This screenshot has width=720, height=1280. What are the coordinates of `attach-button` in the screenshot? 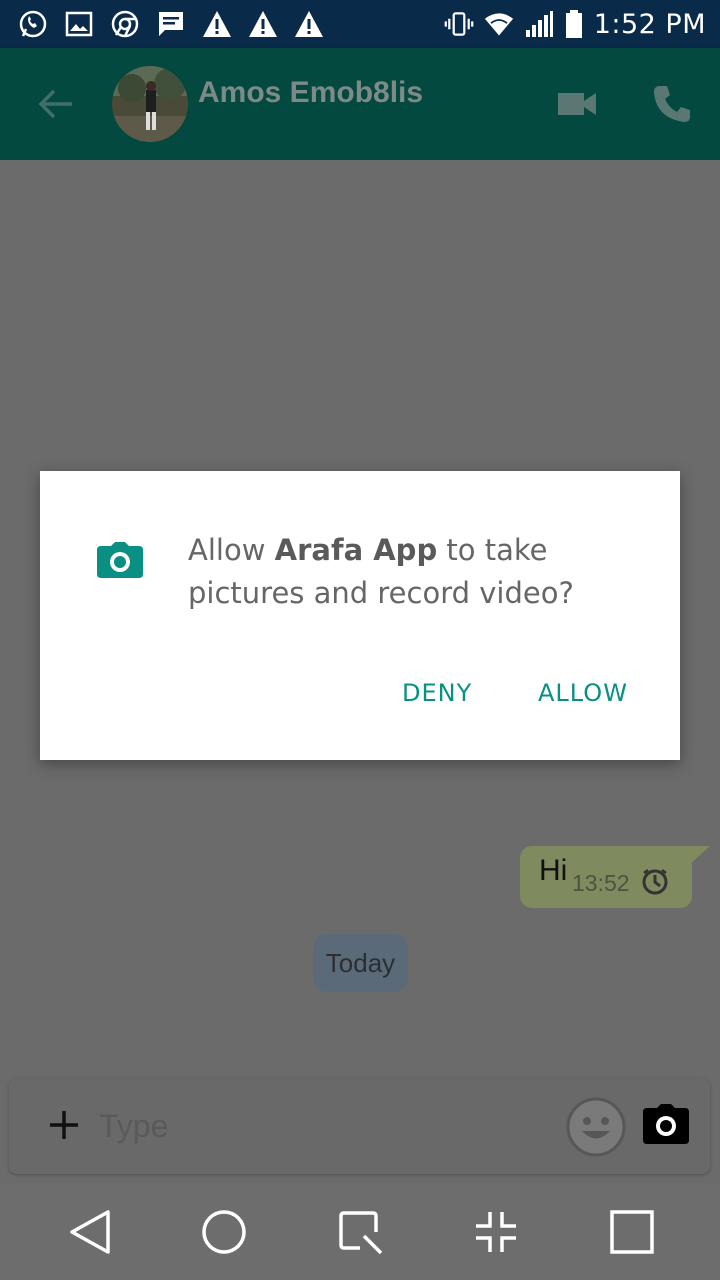 It's located at (64, 1125).